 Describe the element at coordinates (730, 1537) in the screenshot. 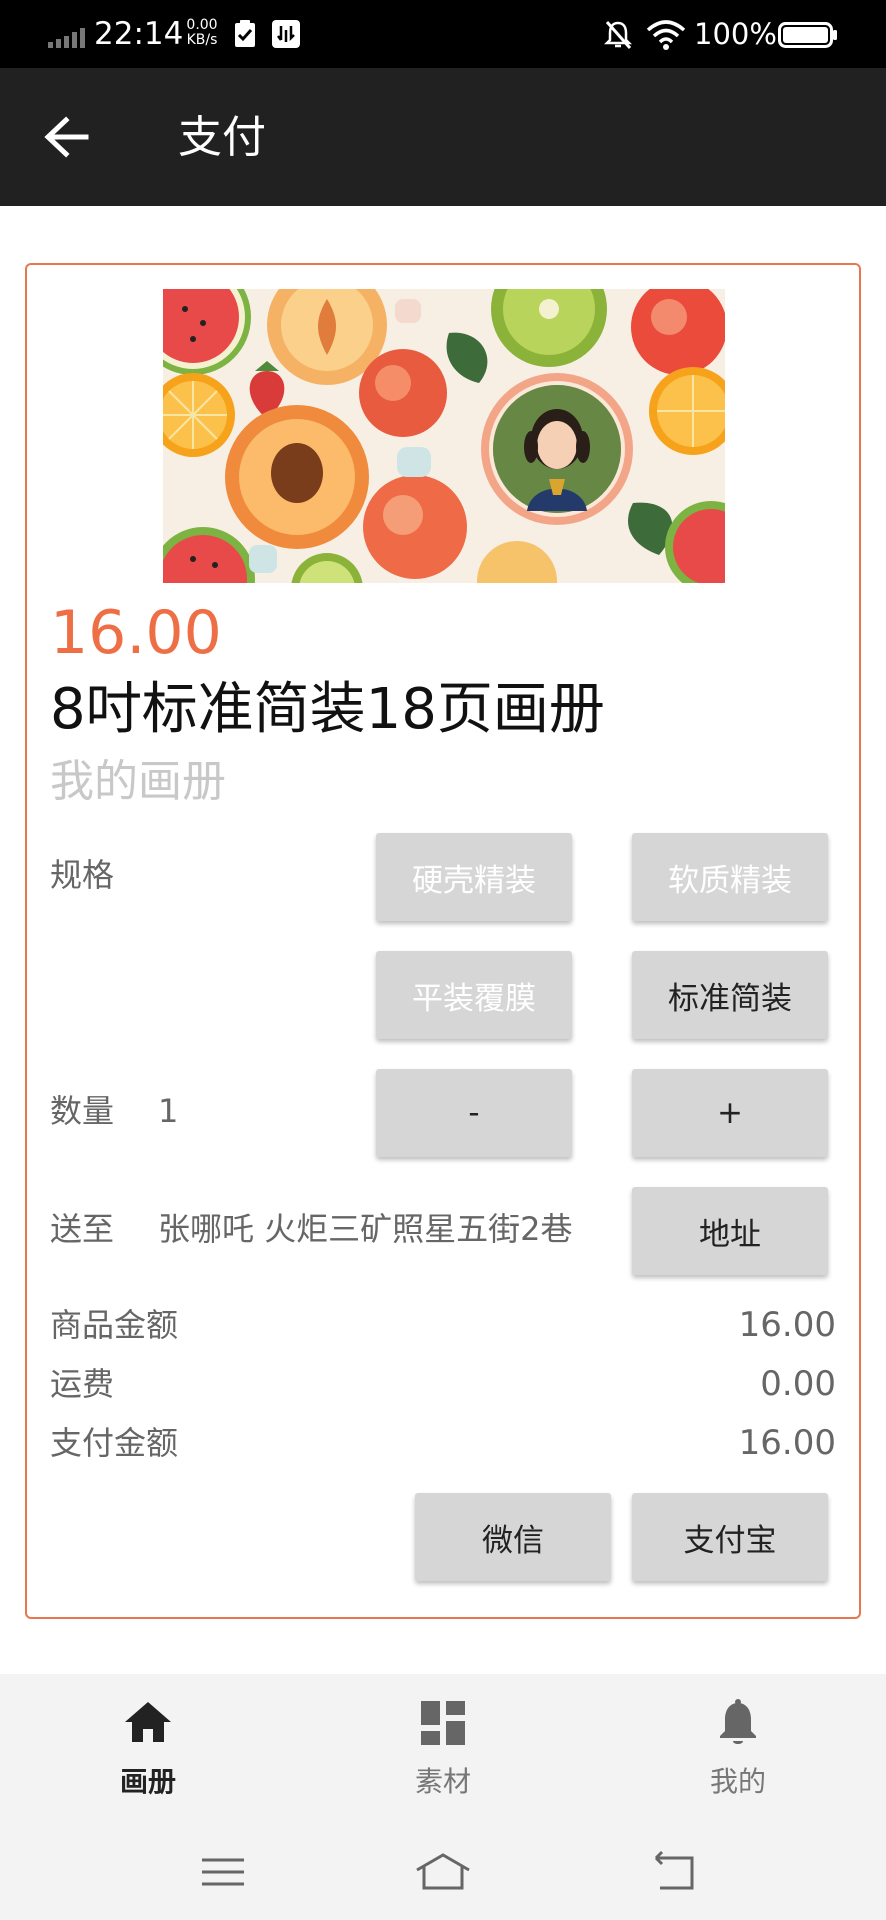

I see `alipay-button: 支付宝` at that location.